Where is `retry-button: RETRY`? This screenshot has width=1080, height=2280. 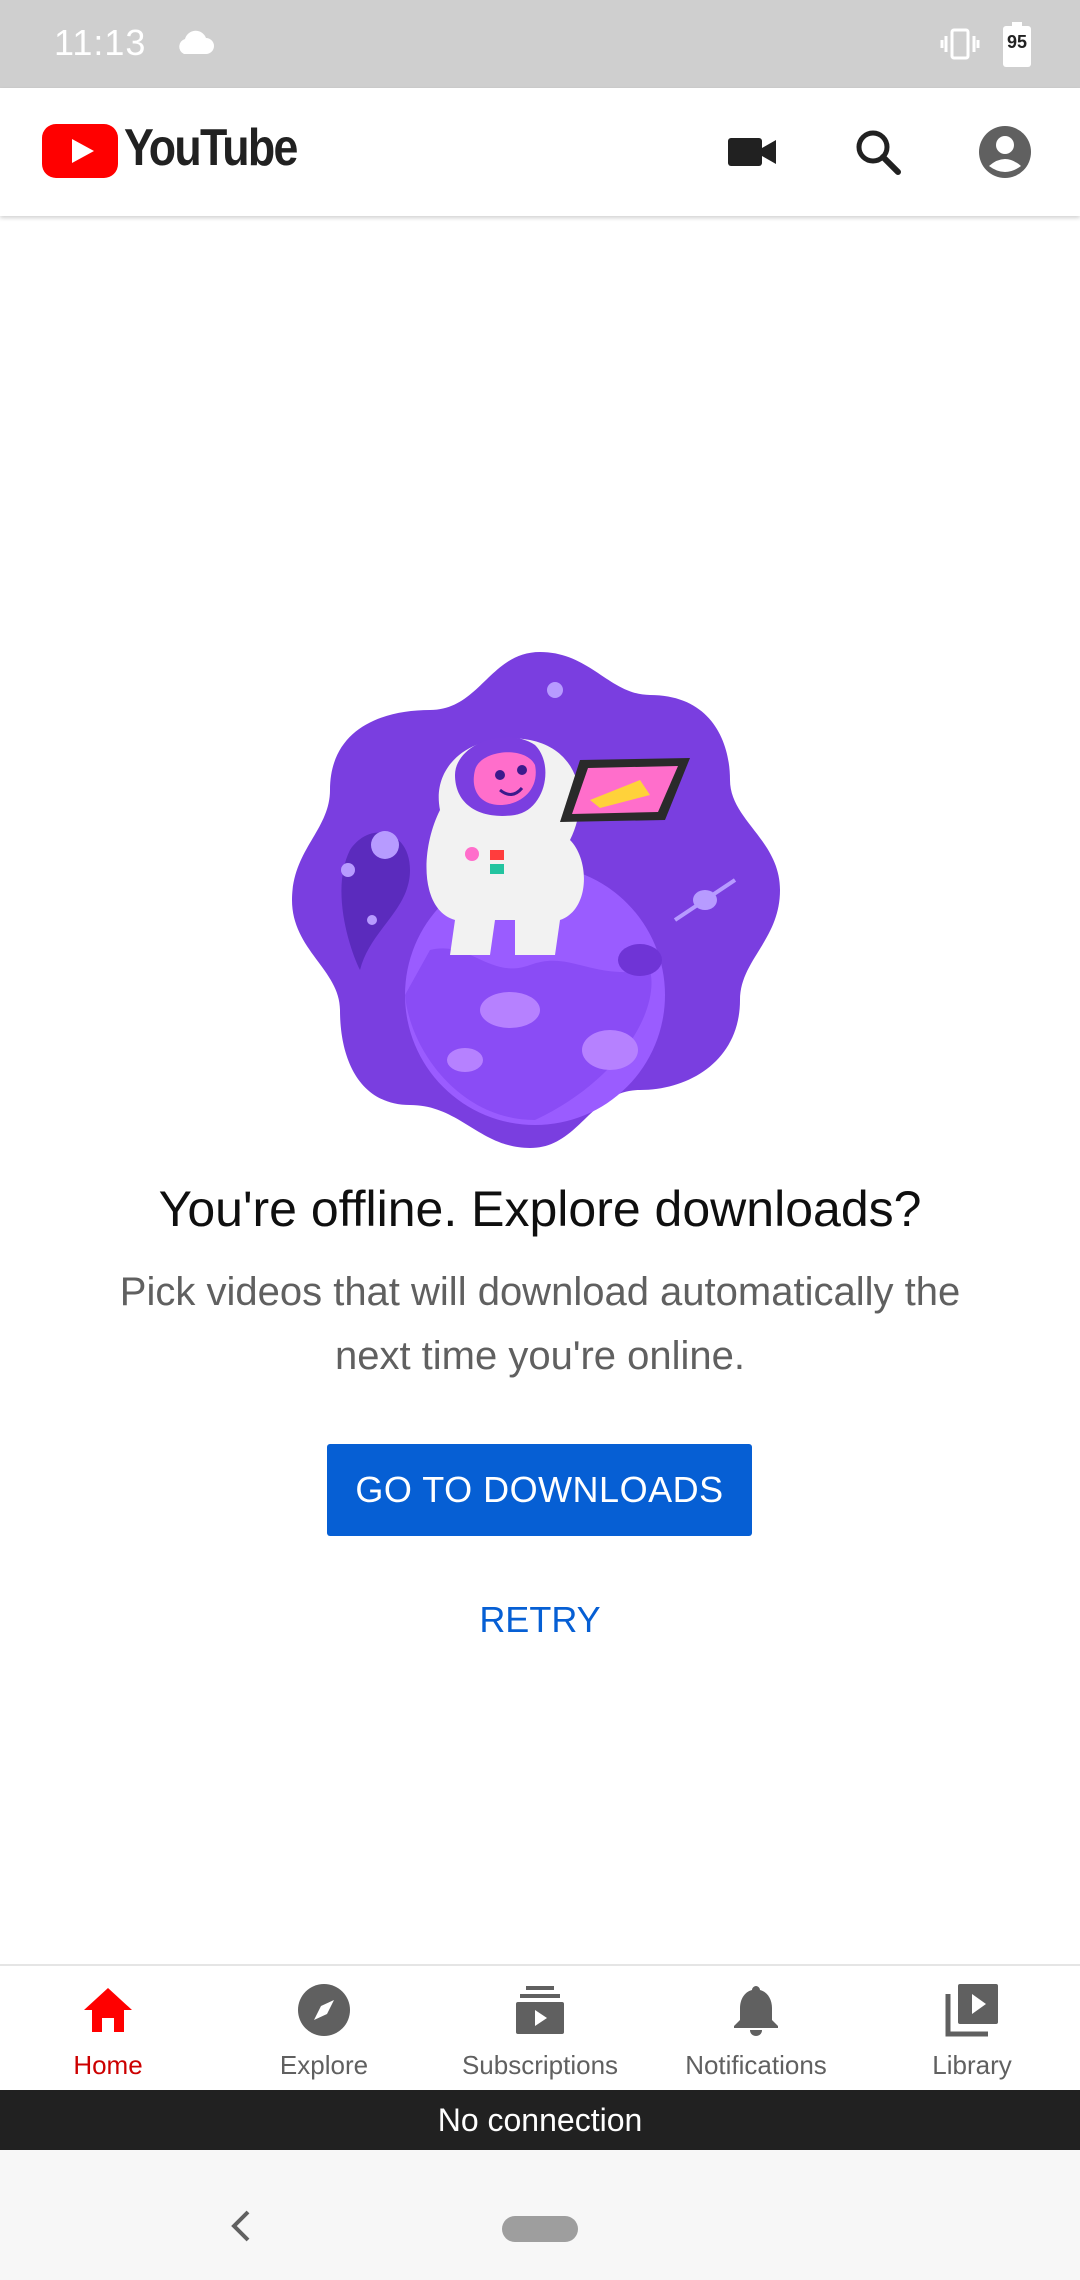
retry-button: RETRY is located at coordinates (540, 1620).